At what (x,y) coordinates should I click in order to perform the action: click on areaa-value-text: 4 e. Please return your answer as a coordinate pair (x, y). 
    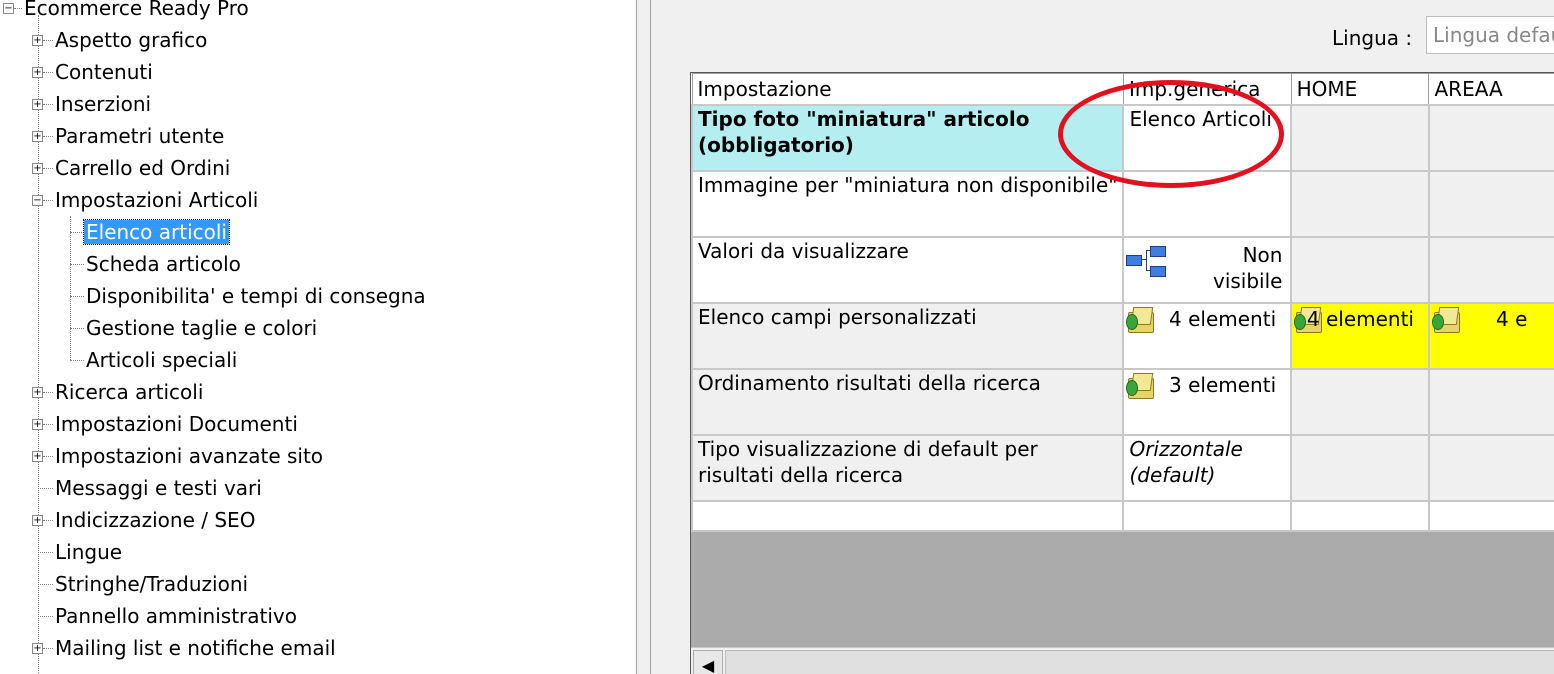
    Looking at the image, I should click on (1511, 319).